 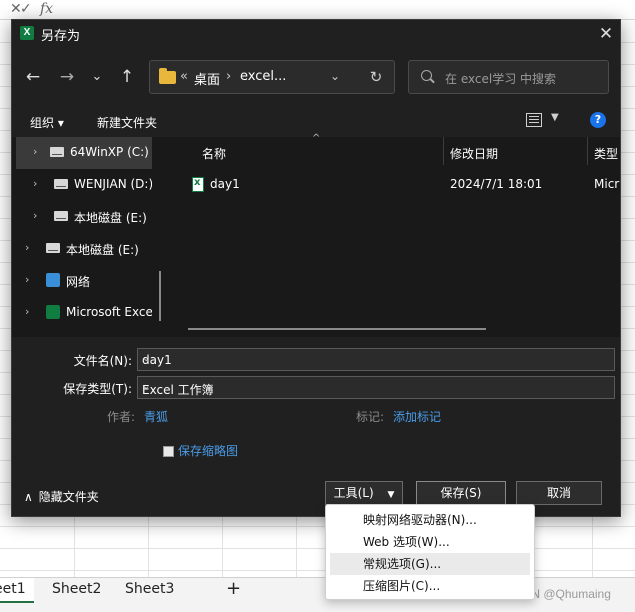 What do you see at coordinates (127, 77) in the screenshot?
I see `up-arrow-icon: ↑` at bounding box center [127, 77].